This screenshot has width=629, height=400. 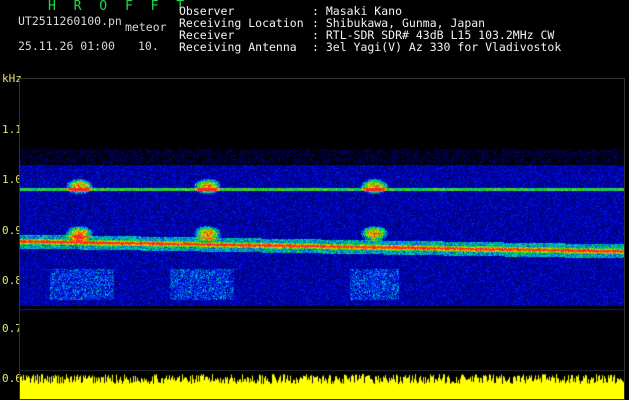 What do you see at coordinates (238, 47) in the screenshot?
I see `antenna-label: Receiving Antenna` at bounding box center [238, 47].